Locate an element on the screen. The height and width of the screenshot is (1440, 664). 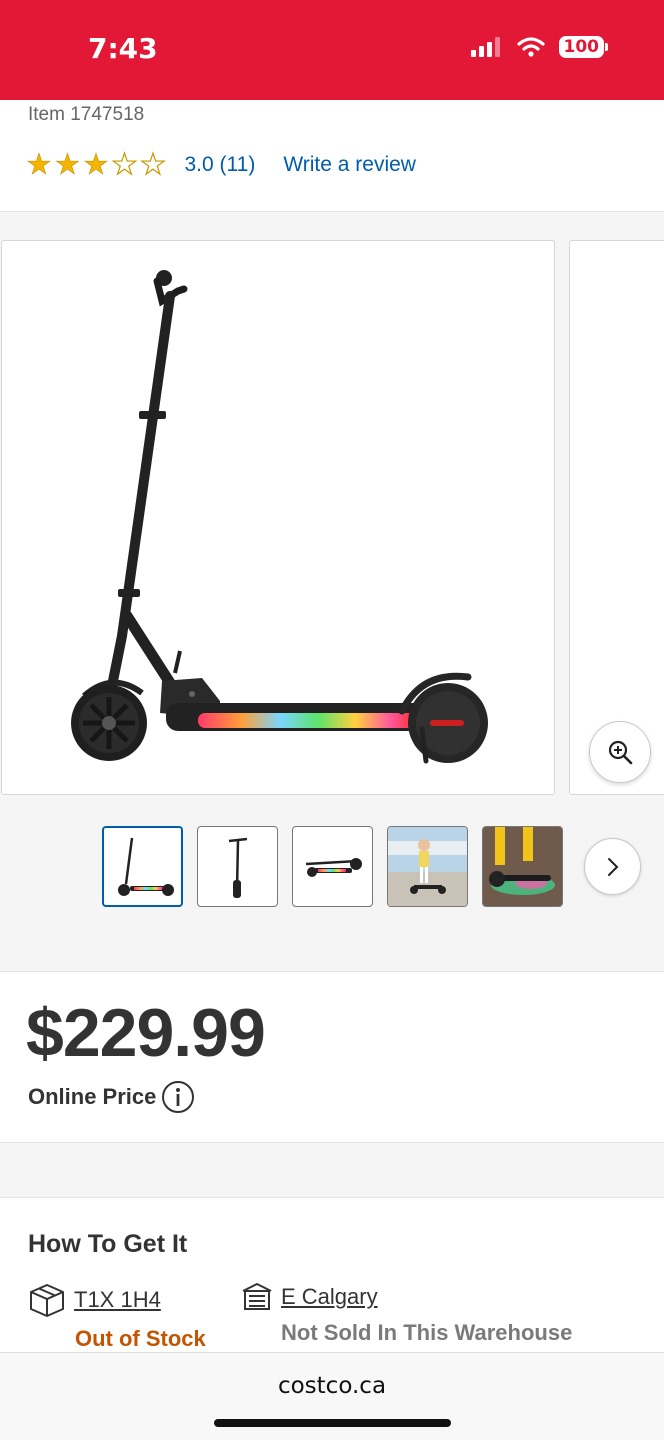
wifi-icon is located at coordinates (530, 47).